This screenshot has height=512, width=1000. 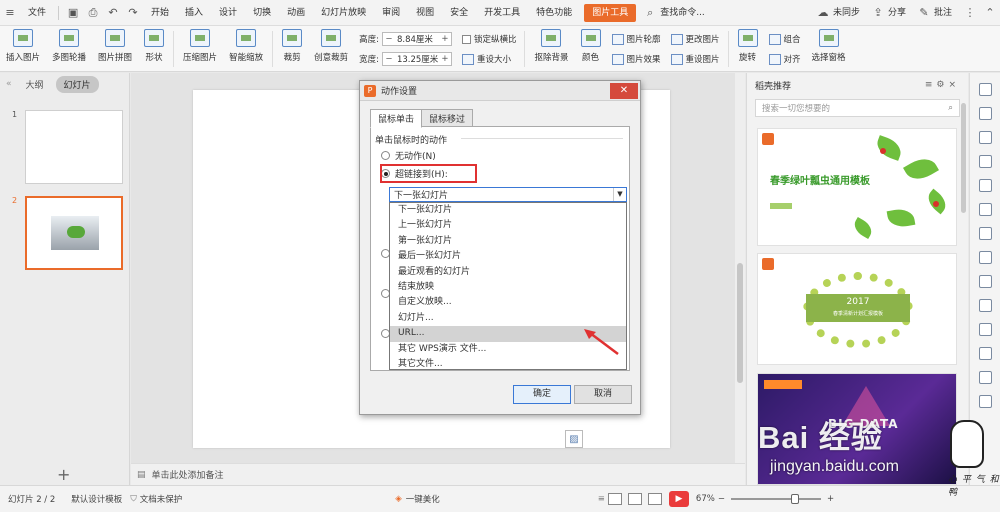 I want to click on tab-animation: 动画, so click(x=296, y=13).